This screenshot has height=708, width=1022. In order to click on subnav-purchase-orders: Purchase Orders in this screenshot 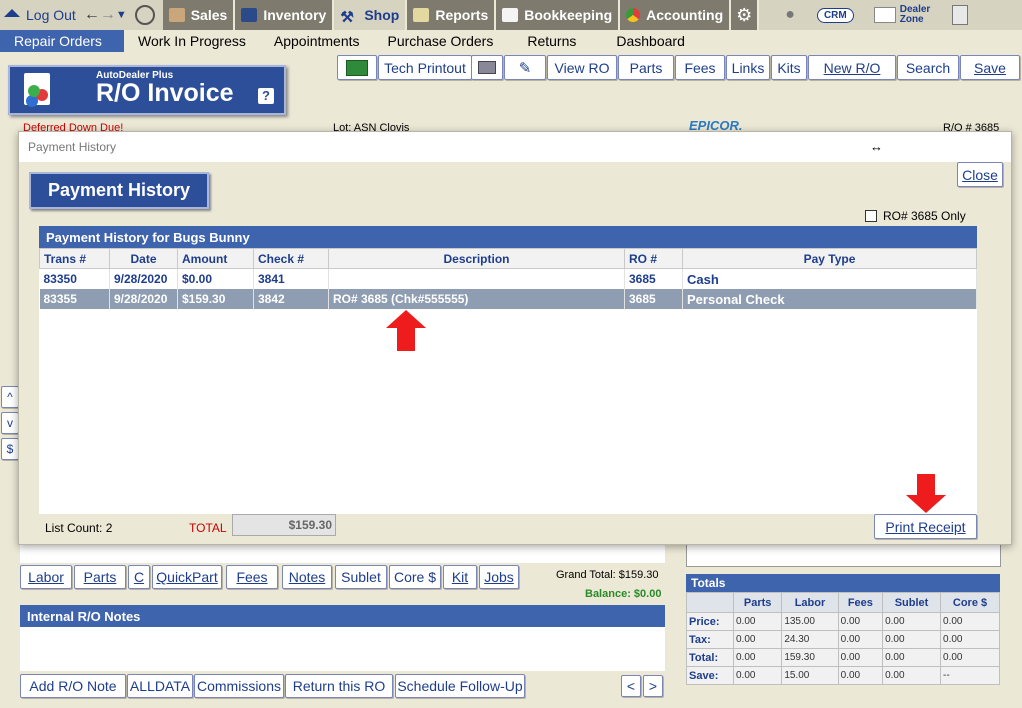, I will do `click(441, 41)`.